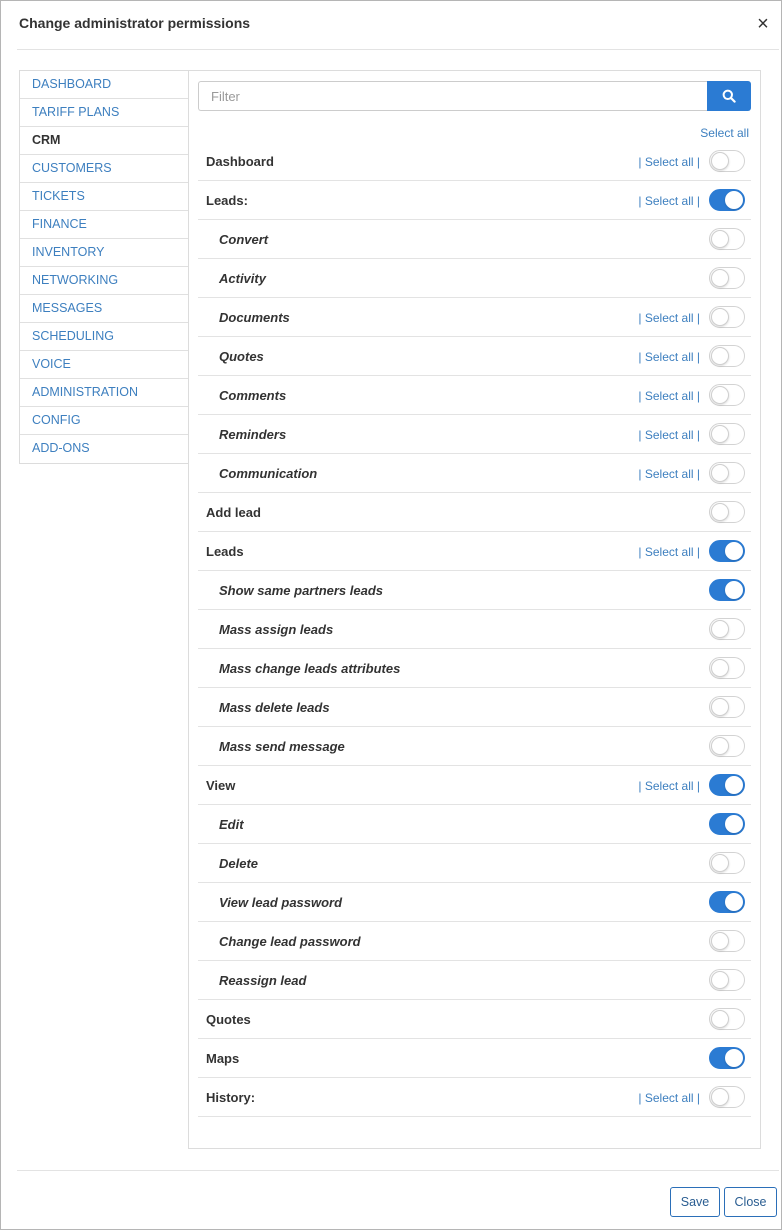  What do you see at coordinates (104, 393) in the screenshot?
I see `sidebar-item-administration: ADMINISTRATION` at bounding box center [104, 393].